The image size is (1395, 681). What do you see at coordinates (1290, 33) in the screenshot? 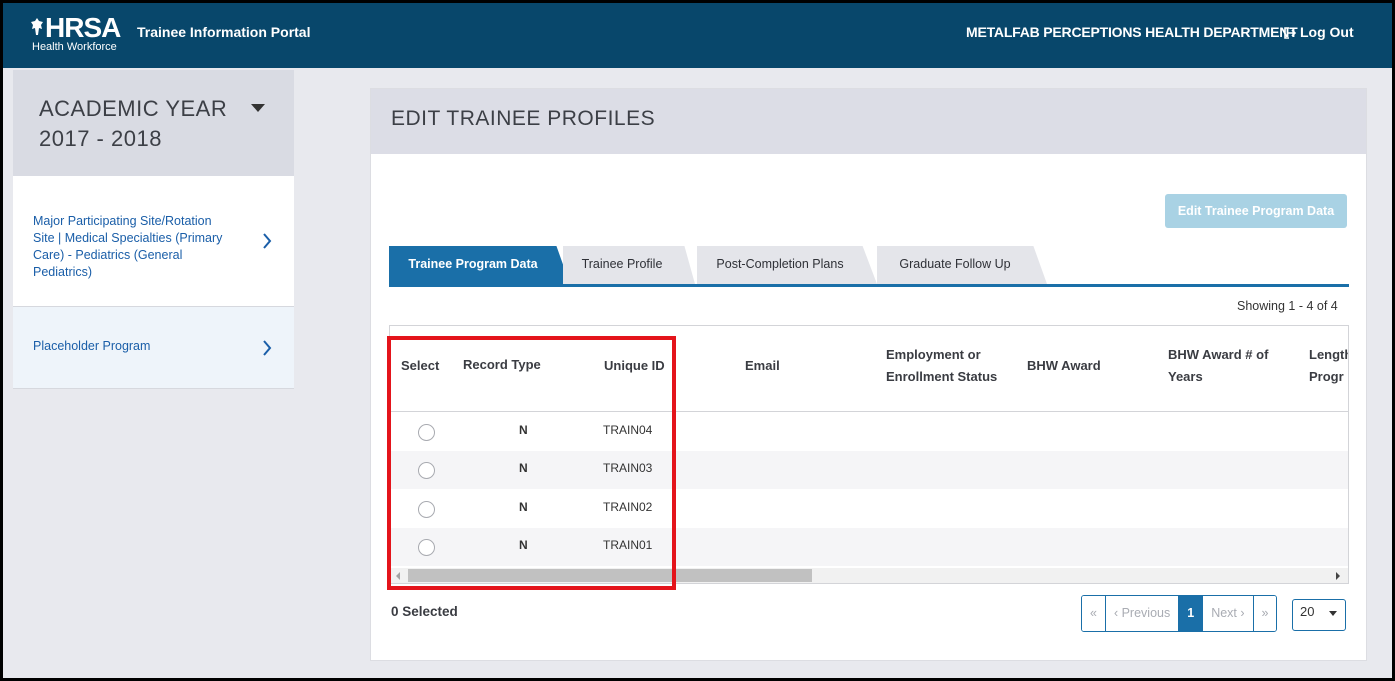
I see `logout-icon` at bounding box center [1290, 33].